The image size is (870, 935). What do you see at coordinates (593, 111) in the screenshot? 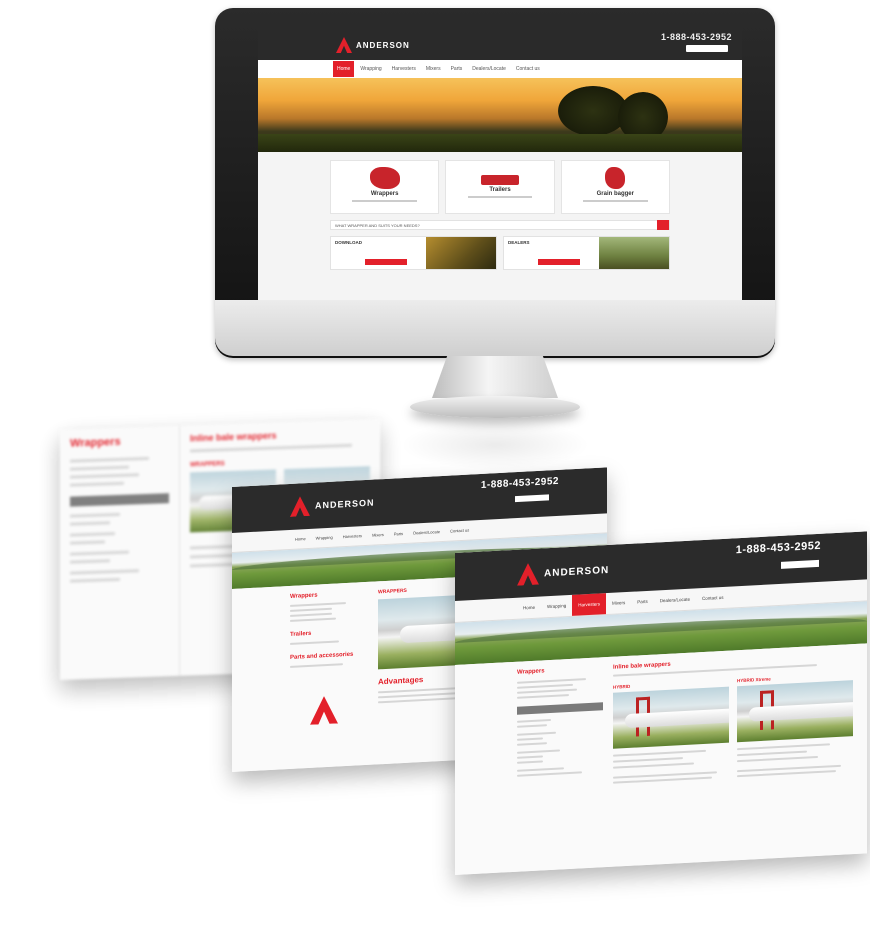
I see `tree-silhouette` at bounding box center [593, 111].